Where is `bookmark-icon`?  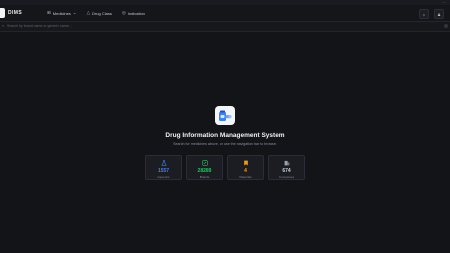
bookmark-icon is located at coordinates (245, 163).